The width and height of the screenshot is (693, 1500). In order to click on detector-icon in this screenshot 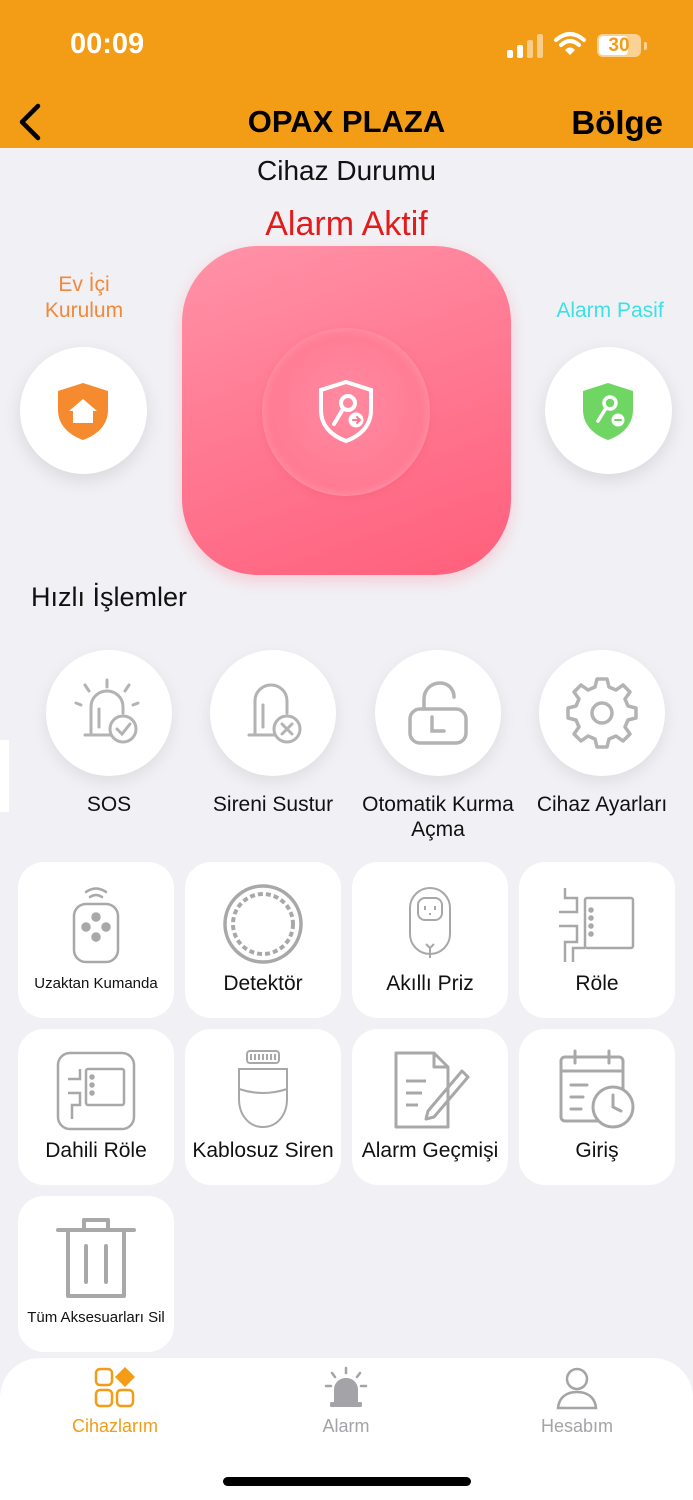, I will do `click(263, 924)`.